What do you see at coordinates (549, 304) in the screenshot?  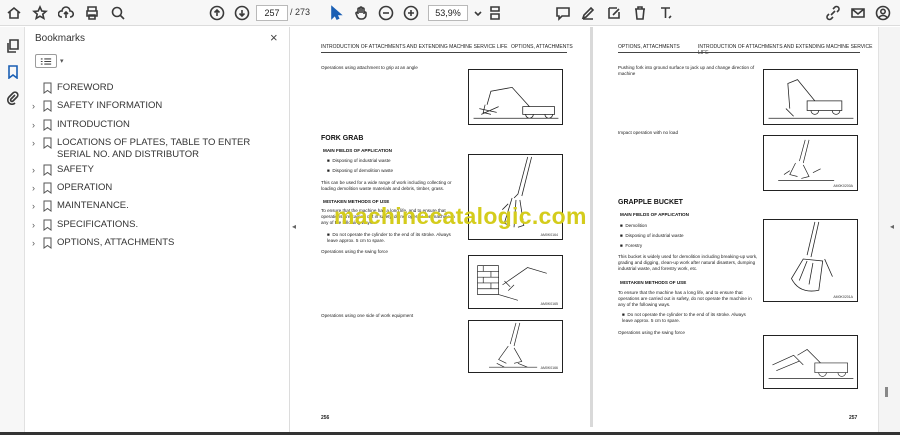 I see `figure-code: AM0K0165` at bounding box center [549, 304].